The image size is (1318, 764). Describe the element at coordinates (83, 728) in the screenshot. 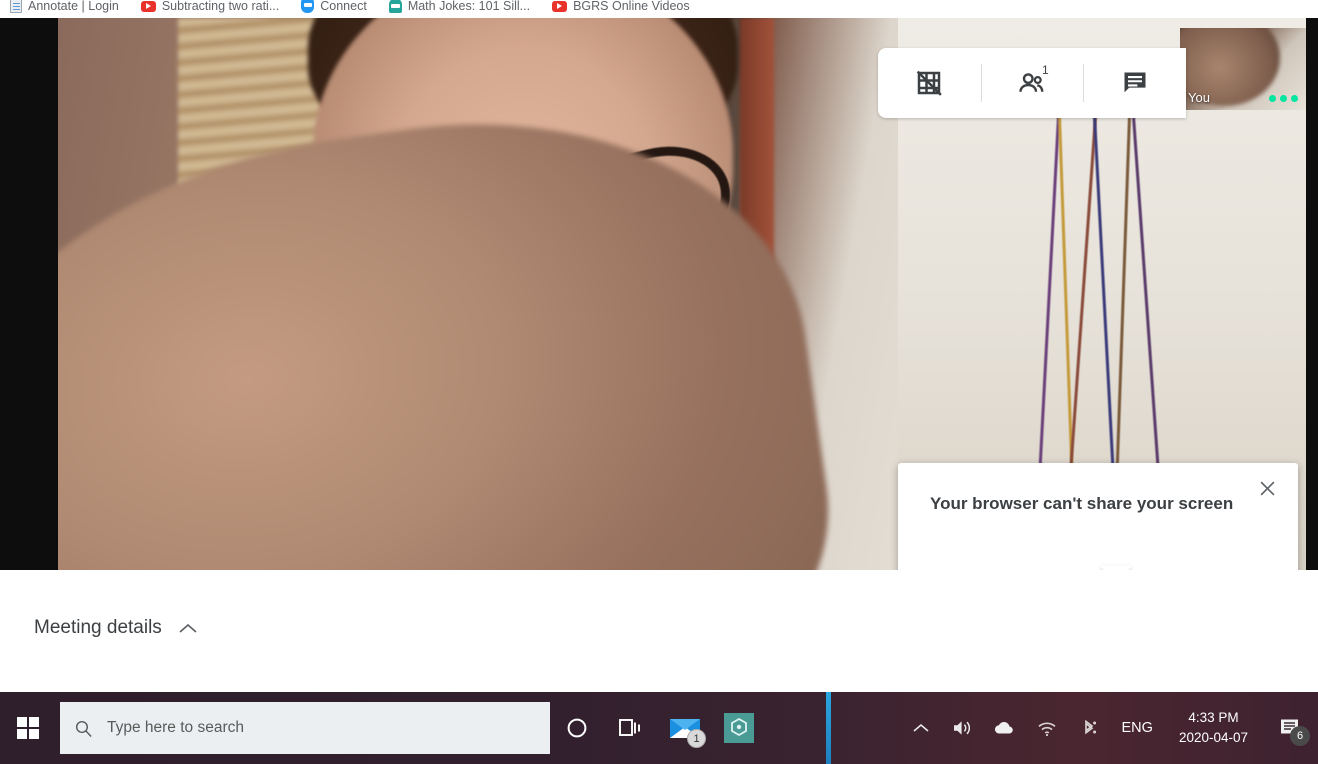

I see `search-icon` at that location.